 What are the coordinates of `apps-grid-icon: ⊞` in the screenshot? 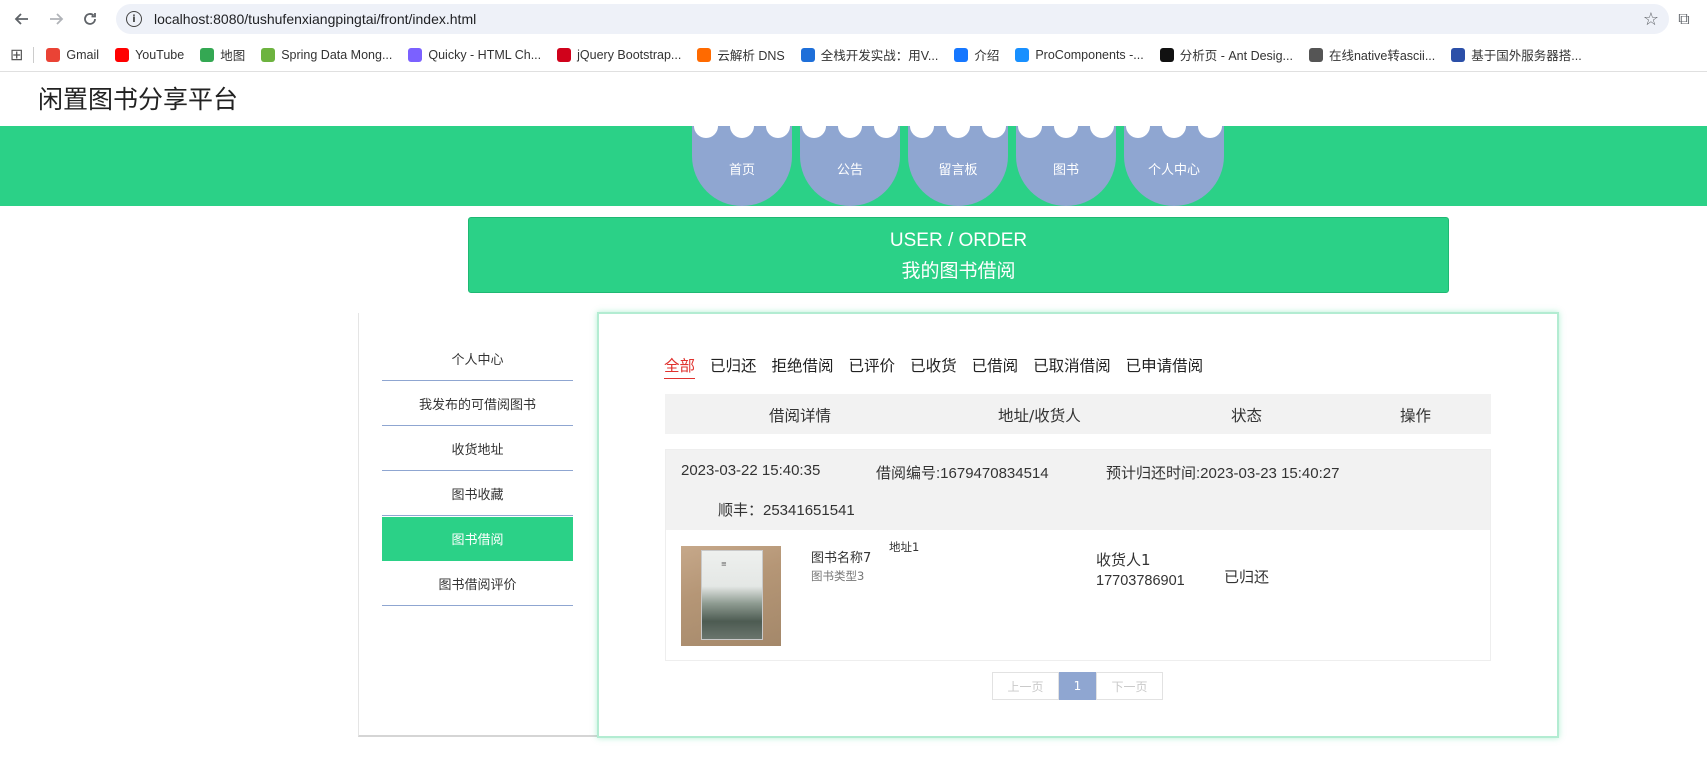 It's located at (16, 55).